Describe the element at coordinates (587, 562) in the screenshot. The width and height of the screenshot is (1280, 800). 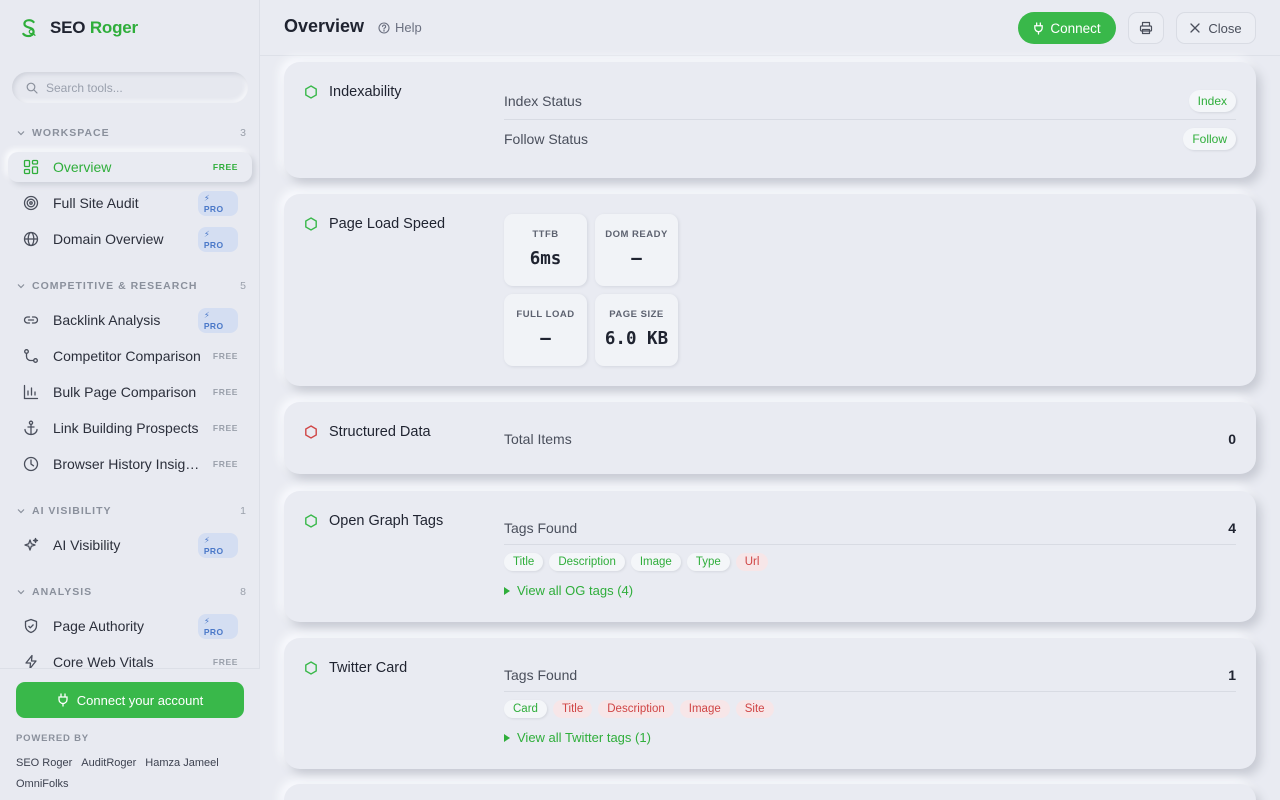
I see `tag-chip: Description` at that location.